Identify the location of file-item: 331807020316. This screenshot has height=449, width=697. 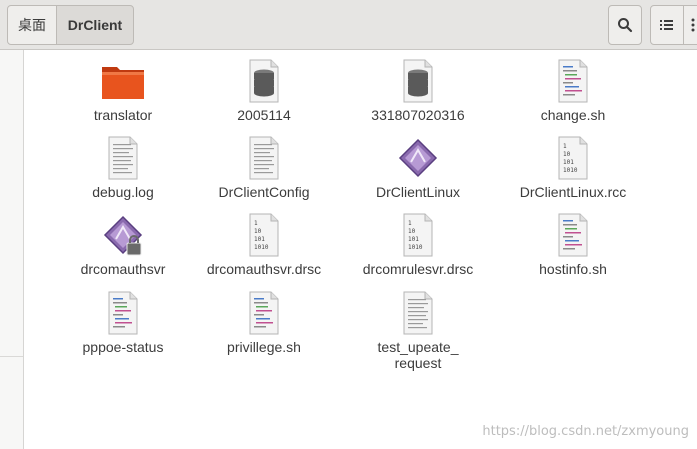
(418, 90).